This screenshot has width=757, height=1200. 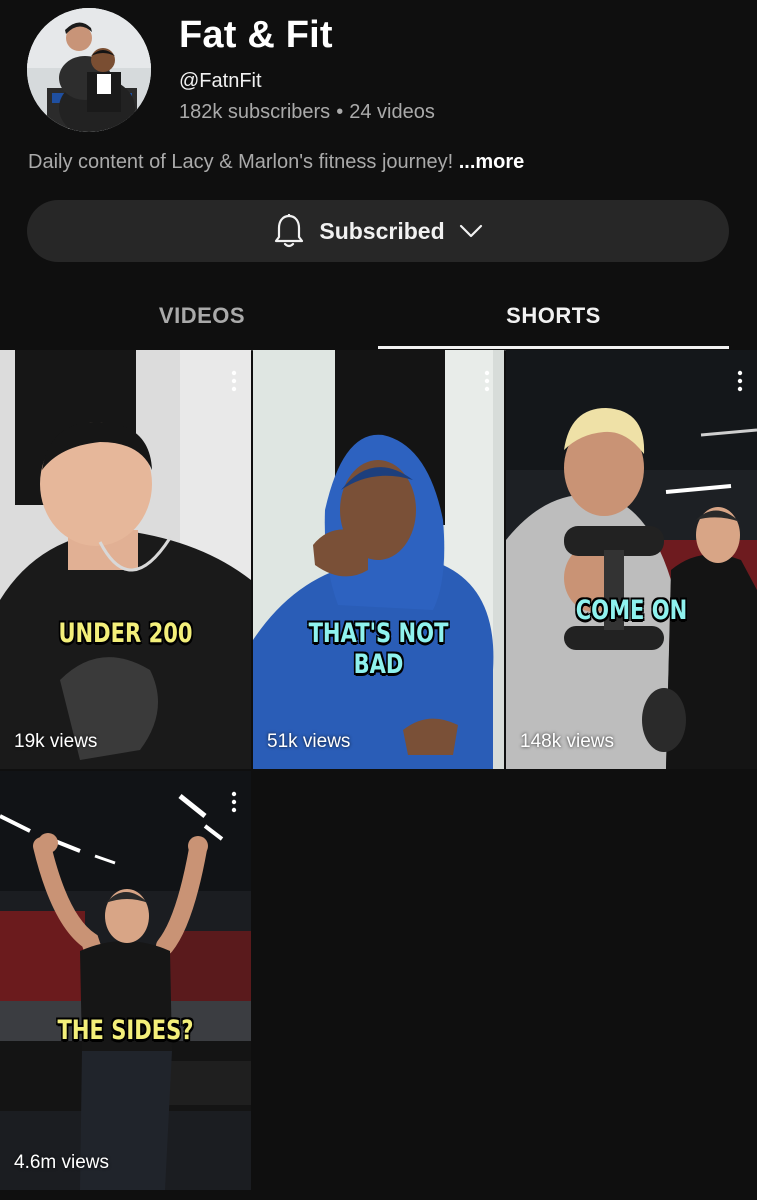 What do you see at coordinates (309, 741) in the screenshot?
I see `short-views: 51k views` at bounding box center [309, 741].